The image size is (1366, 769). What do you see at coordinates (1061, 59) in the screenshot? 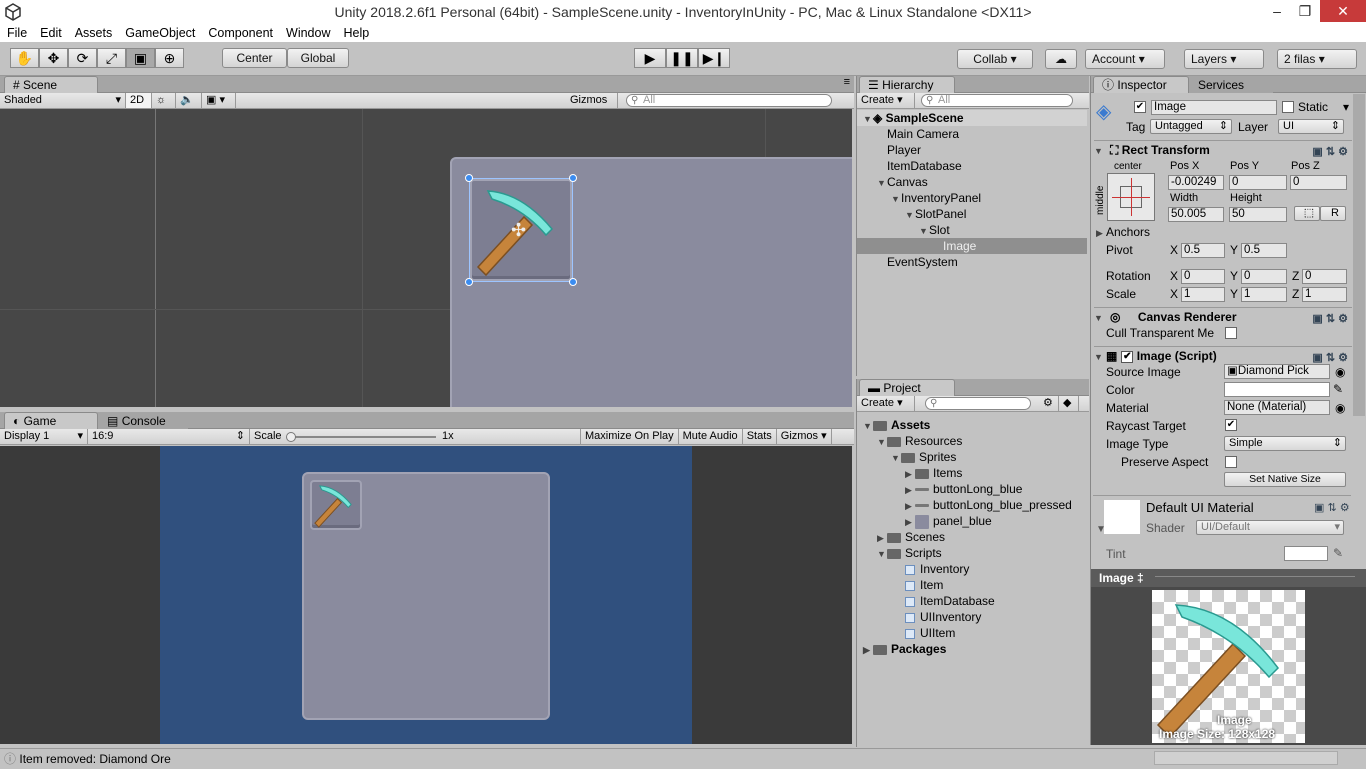
I see `cloud-icon: ☁` at bounding box center [1061, 59].